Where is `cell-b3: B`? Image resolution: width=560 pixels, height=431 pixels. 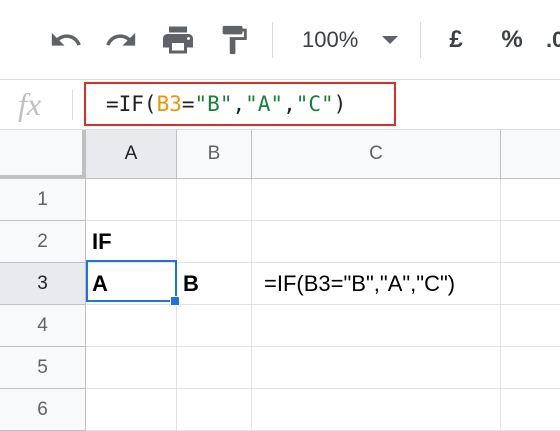 cell-b3: B is located at coordinates (214, 284).